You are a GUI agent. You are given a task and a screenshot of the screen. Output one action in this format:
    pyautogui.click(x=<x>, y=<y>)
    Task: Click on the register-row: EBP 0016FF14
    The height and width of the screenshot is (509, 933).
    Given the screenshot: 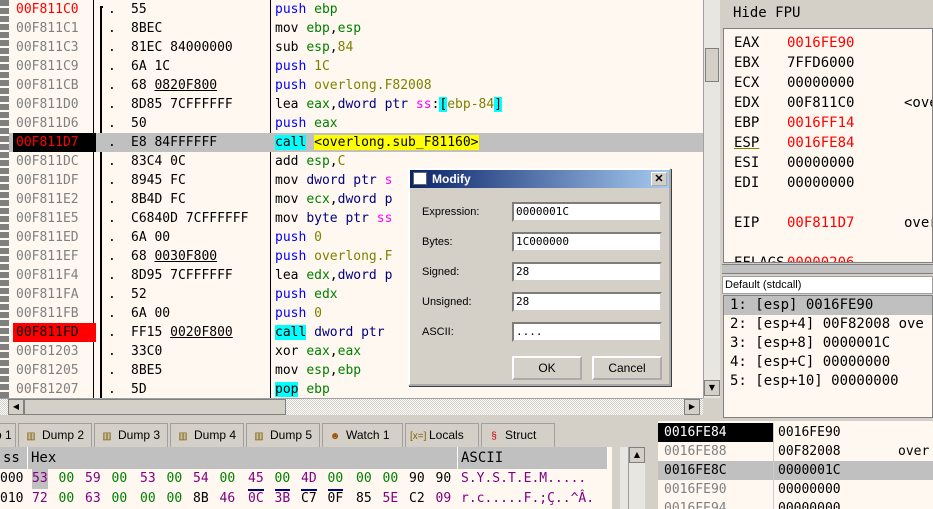 What is the action you would take?
    pyautogui.click(x=819, y=123)
    